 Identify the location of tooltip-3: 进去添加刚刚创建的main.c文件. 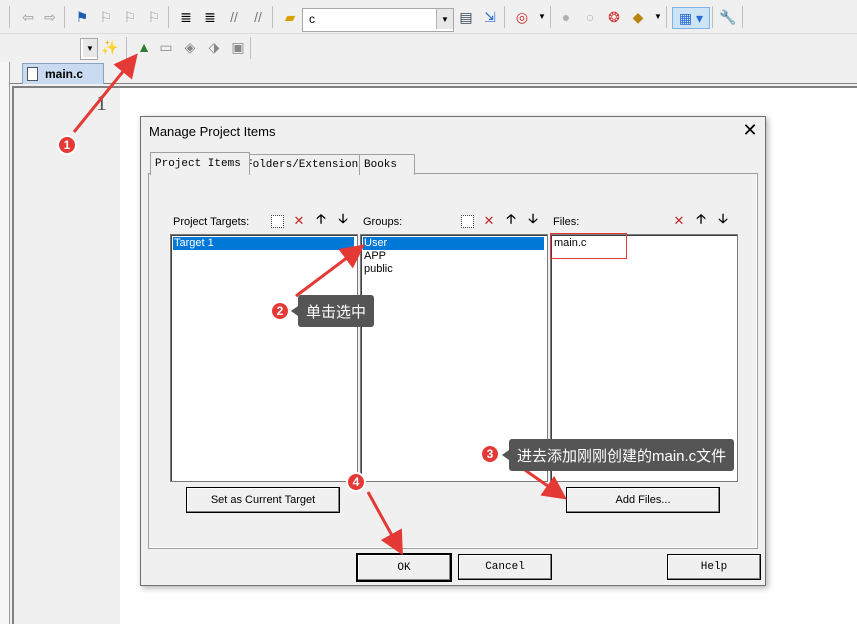
(618, 455).